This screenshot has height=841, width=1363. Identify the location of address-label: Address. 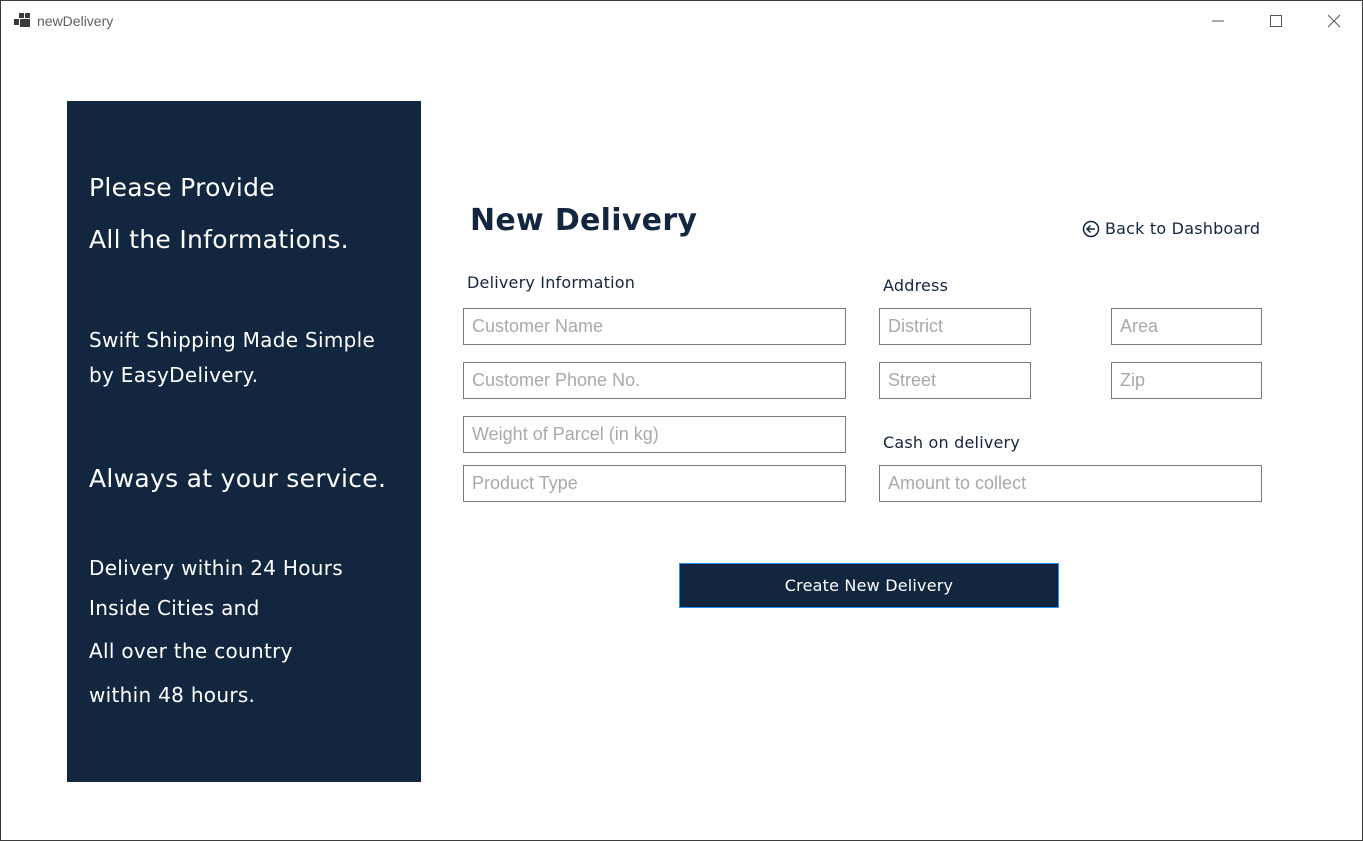
(916, 285).